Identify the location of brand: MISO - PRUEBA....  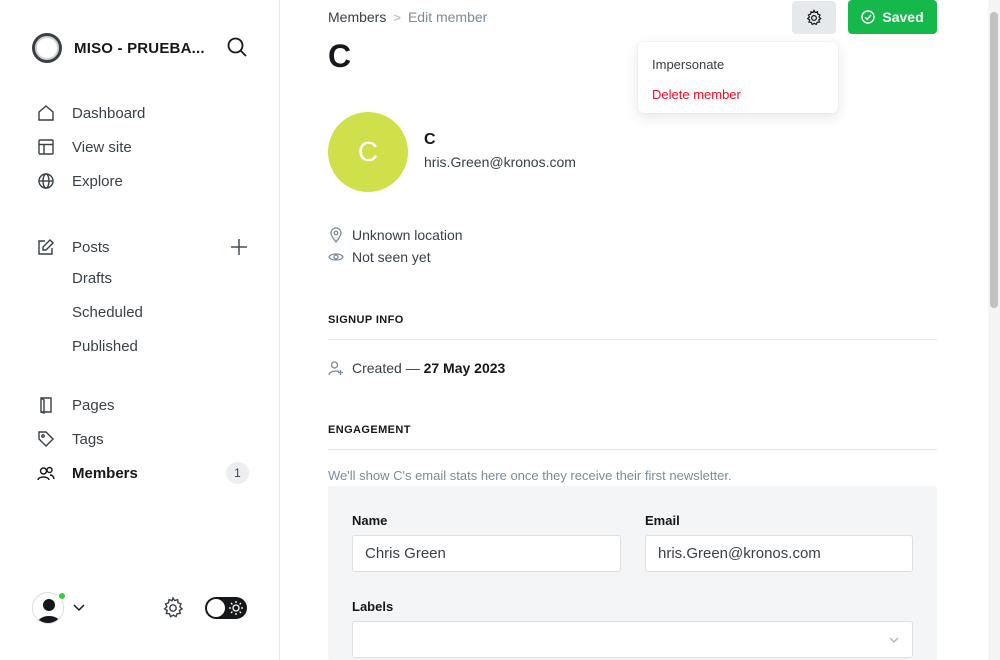
(118, 48).